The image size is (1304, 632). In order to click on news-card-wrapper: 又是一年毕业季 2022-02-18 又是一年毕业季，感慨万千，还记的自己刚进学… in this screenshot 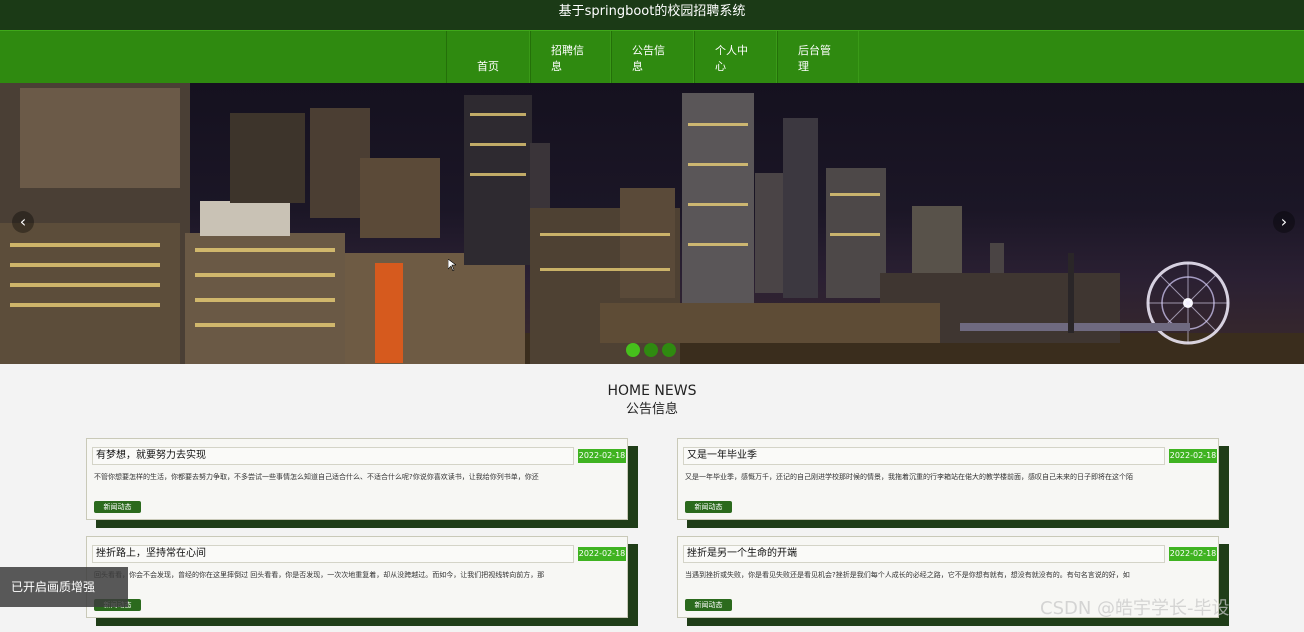, I will do `click(953, 483)`.